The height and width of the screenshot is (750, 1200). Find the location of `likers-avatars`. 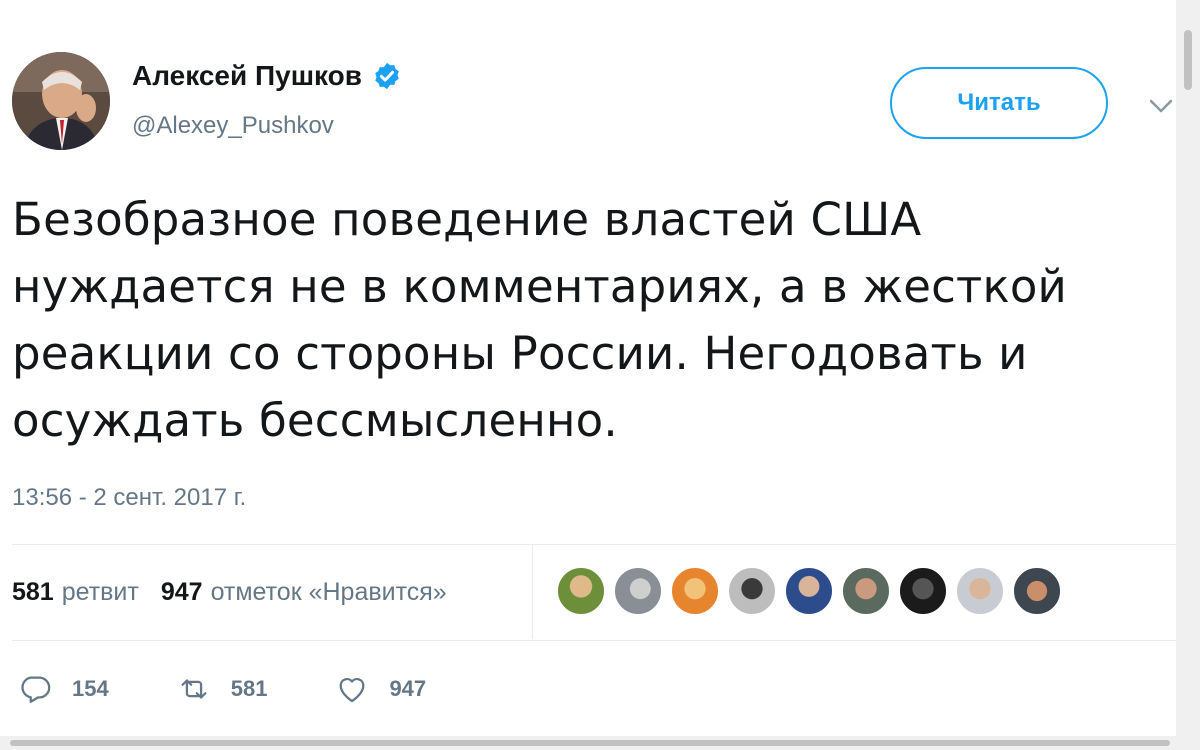

likers-avatars is located at coordinates (812, 591).